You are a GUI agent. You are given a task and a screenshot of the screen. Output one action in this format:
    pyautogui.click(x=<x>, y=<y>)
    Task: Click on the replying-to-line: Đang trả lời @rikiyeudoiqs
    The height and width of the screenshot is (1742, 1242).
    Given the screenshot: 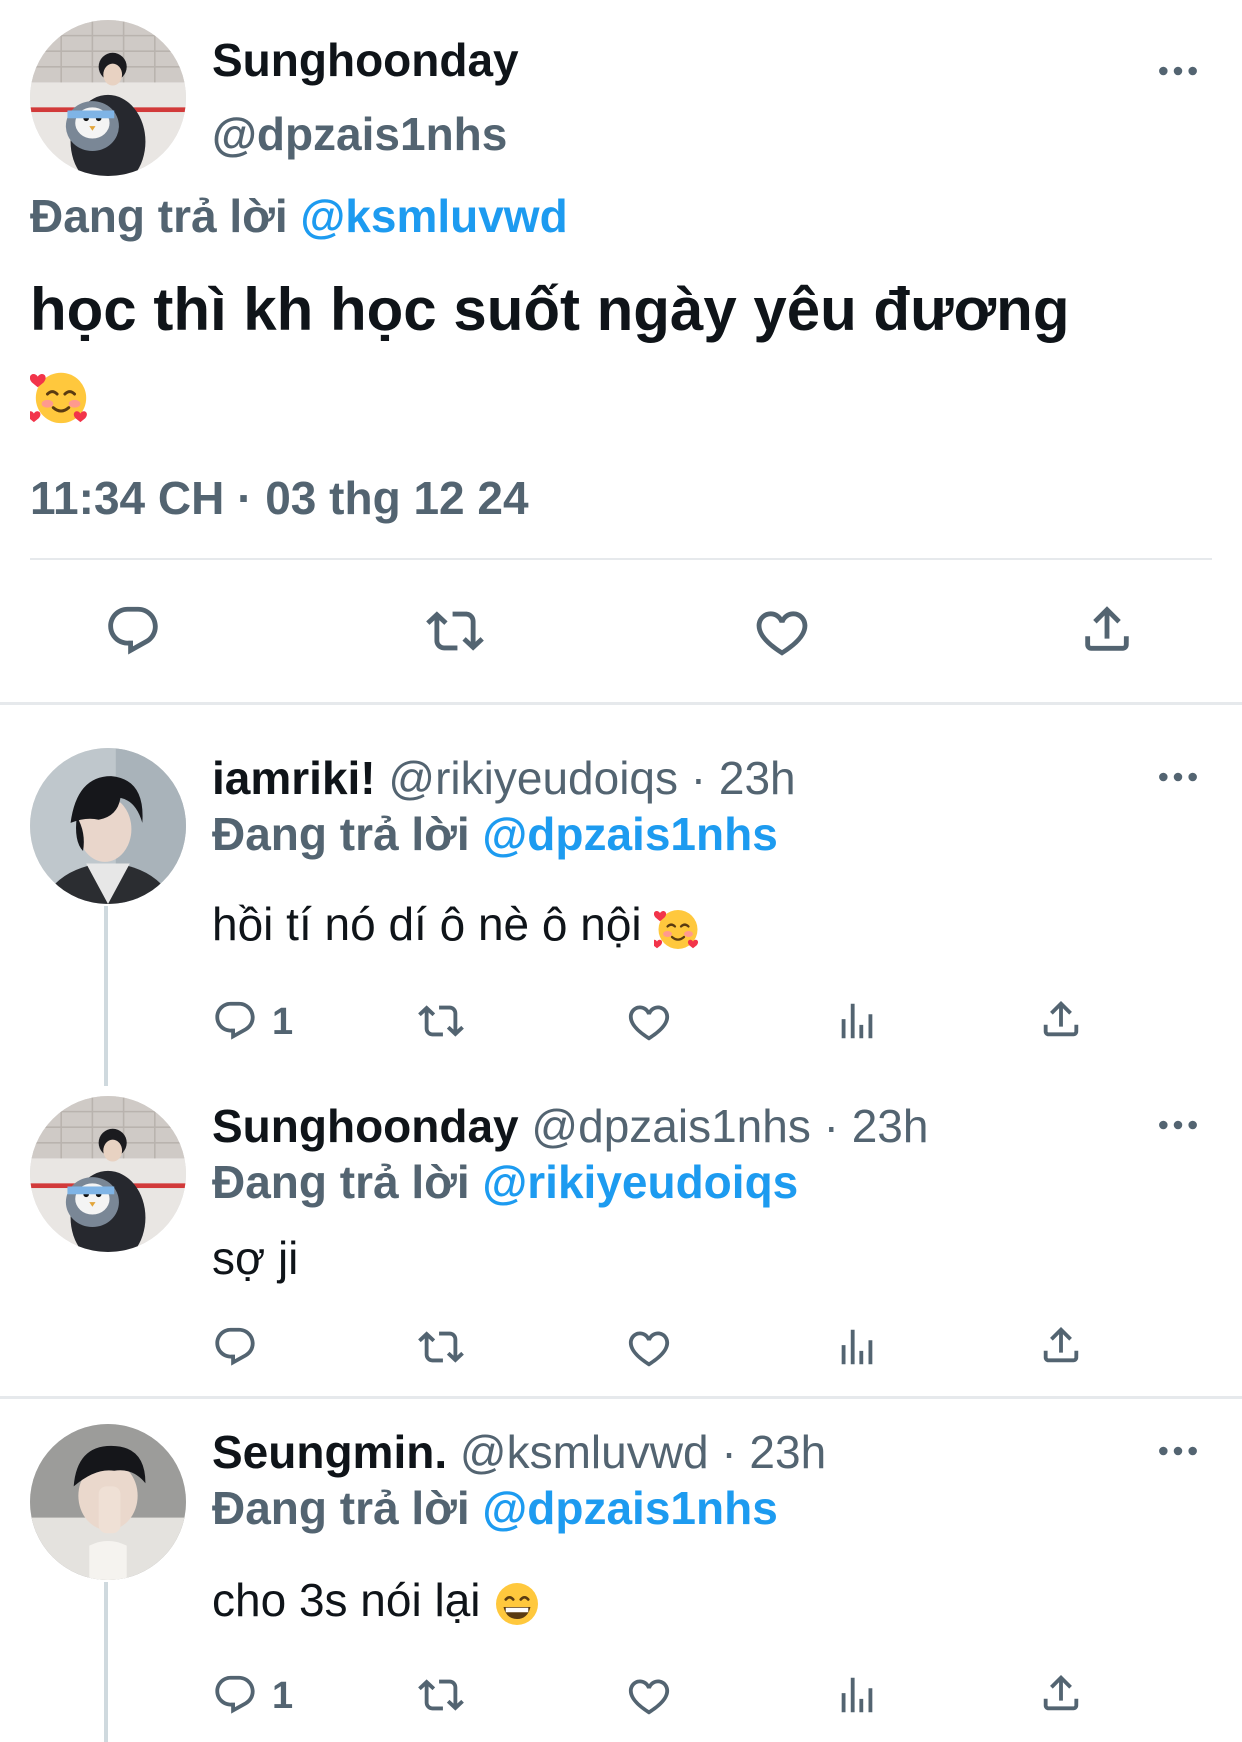 What is the action you would take?
    pyautogui.click(x=505, y=1182)
    